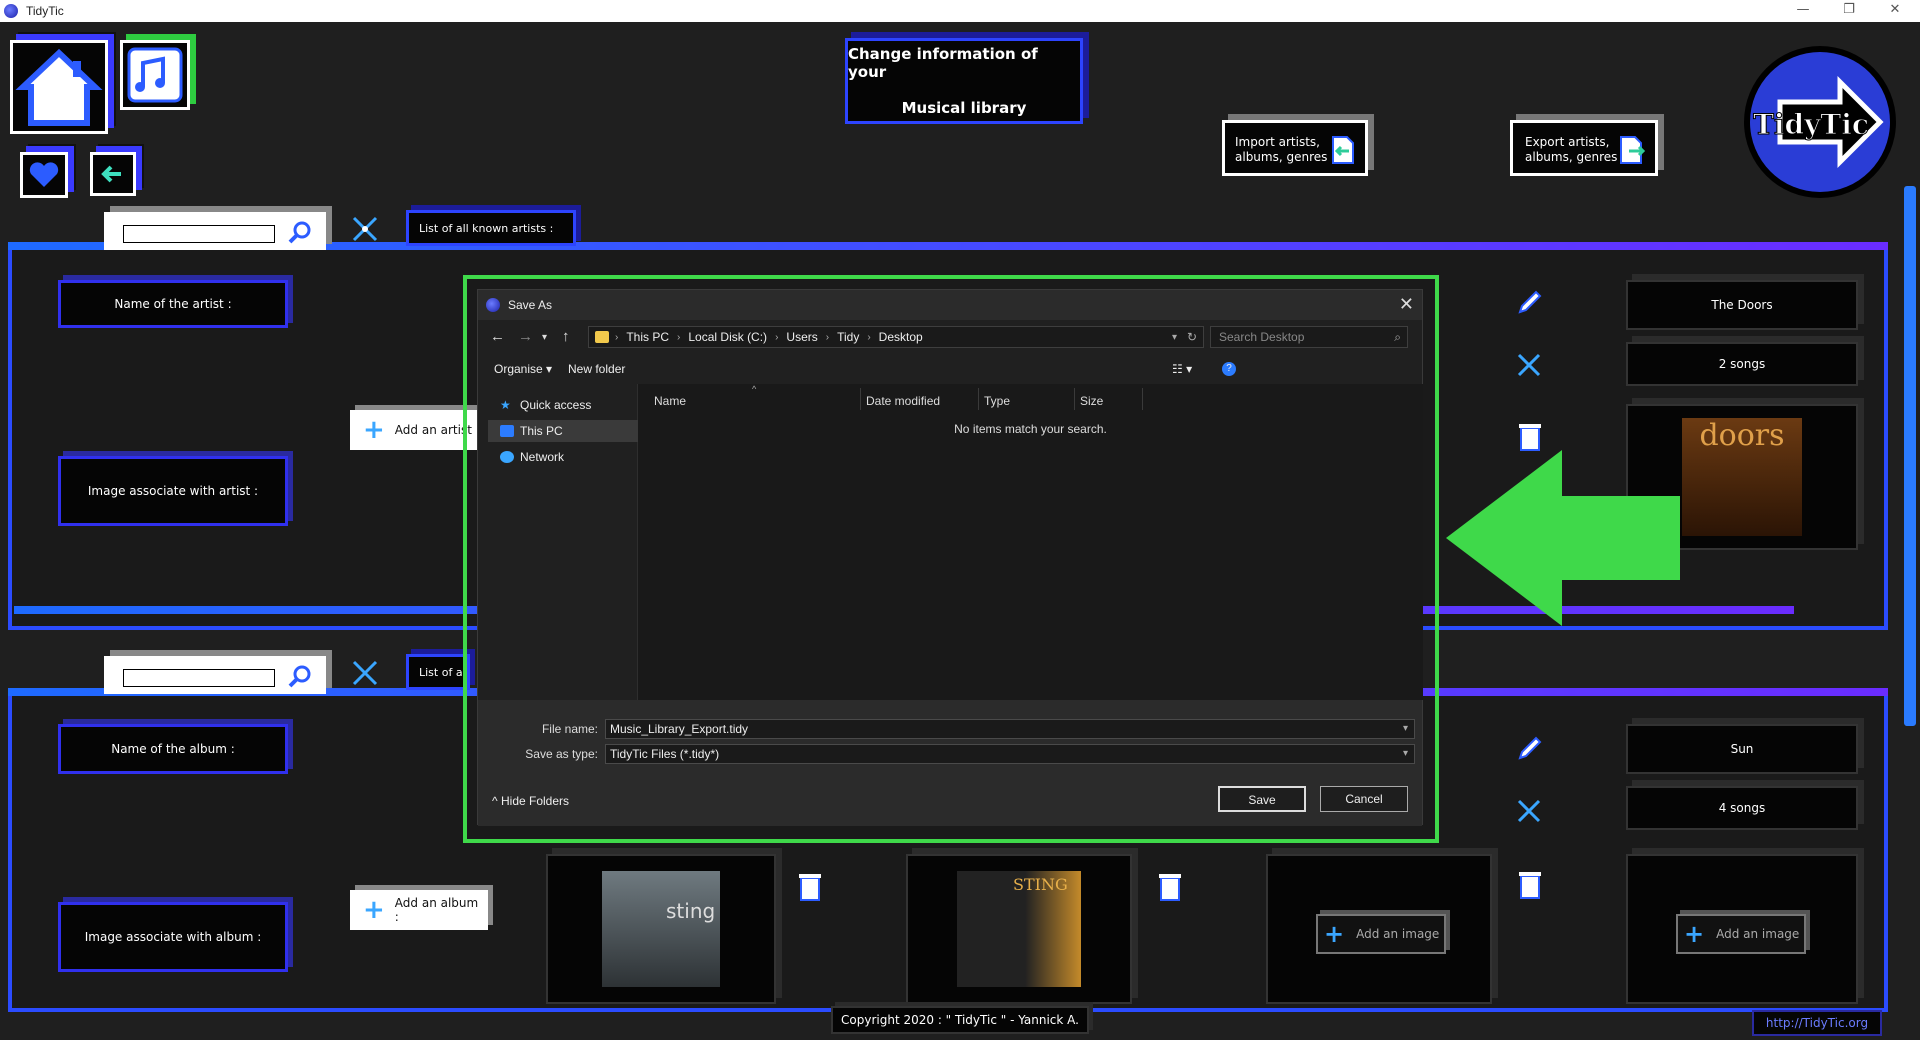 Image resolution: width=1920 pixels, height=1040 pixels. What do you see at coordinates (1567, 142) in the screenshot?
I see `export-label-line1: Export artists,` at bounding box center [1567, 142].